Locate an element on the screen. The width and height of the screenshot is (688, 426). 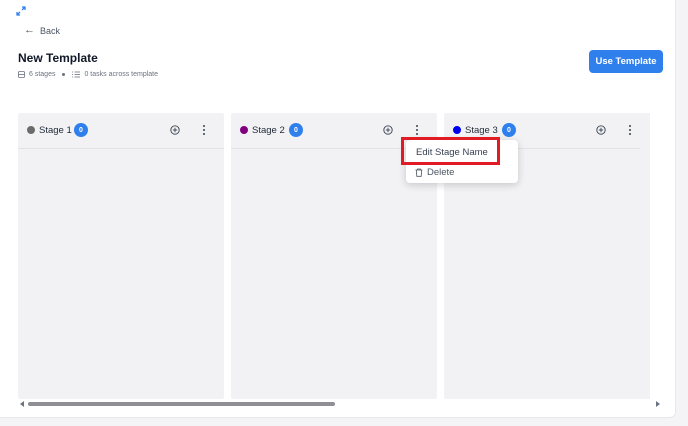
template-meta: 6 stages 0 tasks across template is located at coordinates (88, 74).